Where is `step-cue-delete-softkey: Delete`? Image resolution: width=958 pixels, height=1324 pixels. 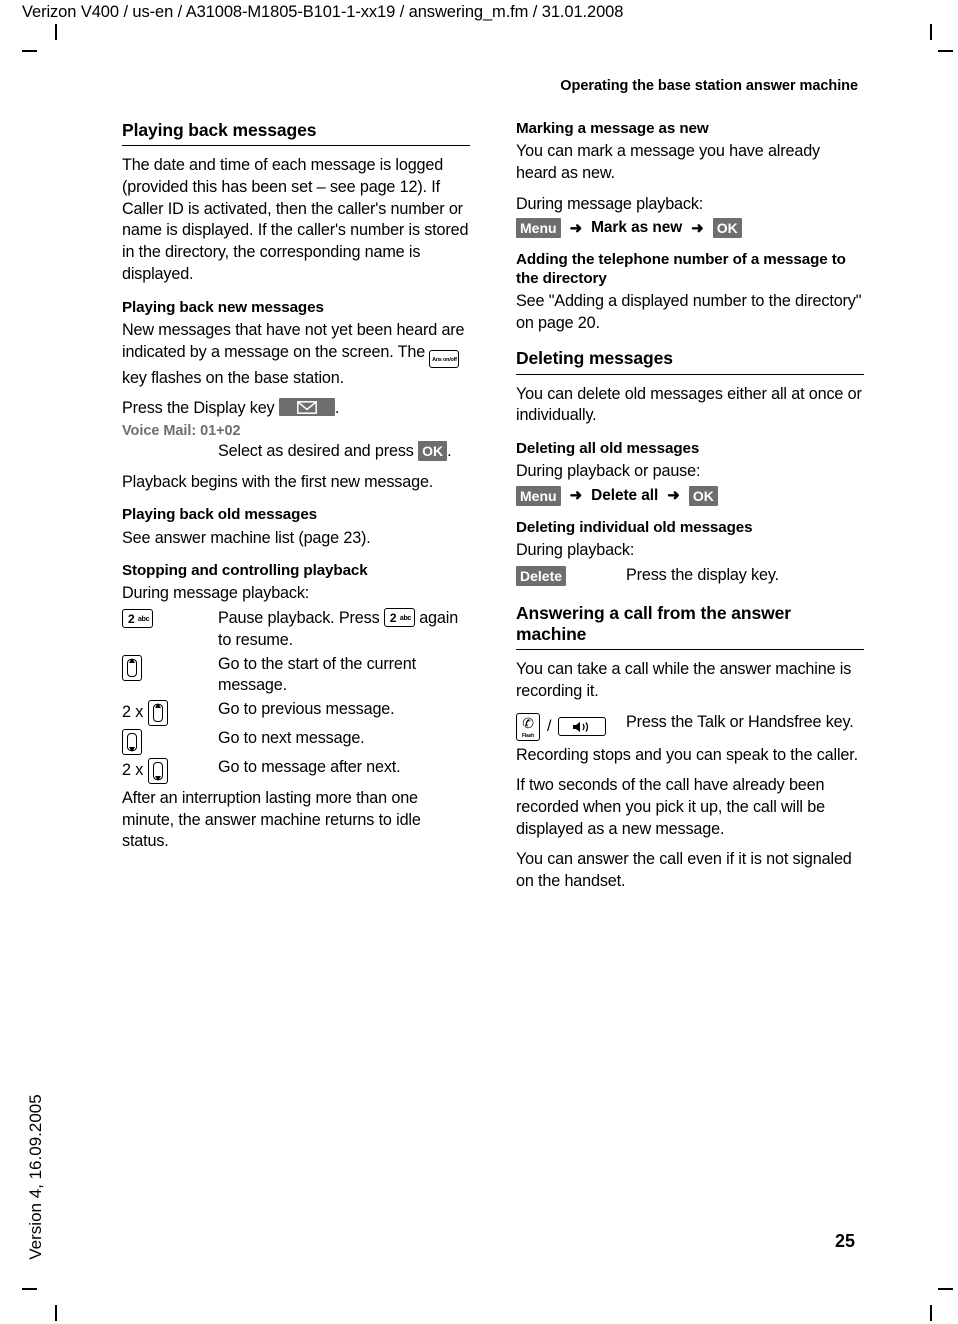
step-cue-delete-softkey: Delete is located at coordinates (571, 575).